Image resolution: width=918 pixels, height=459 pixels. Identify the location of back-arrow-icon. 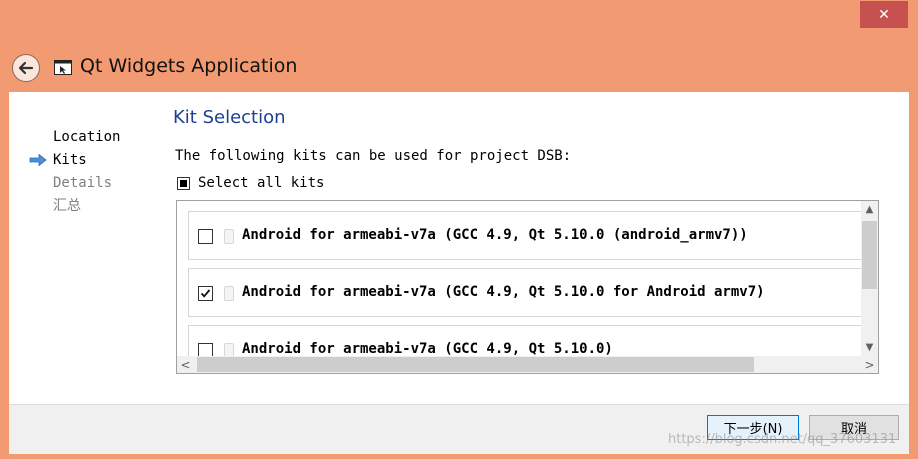
(26, 68).